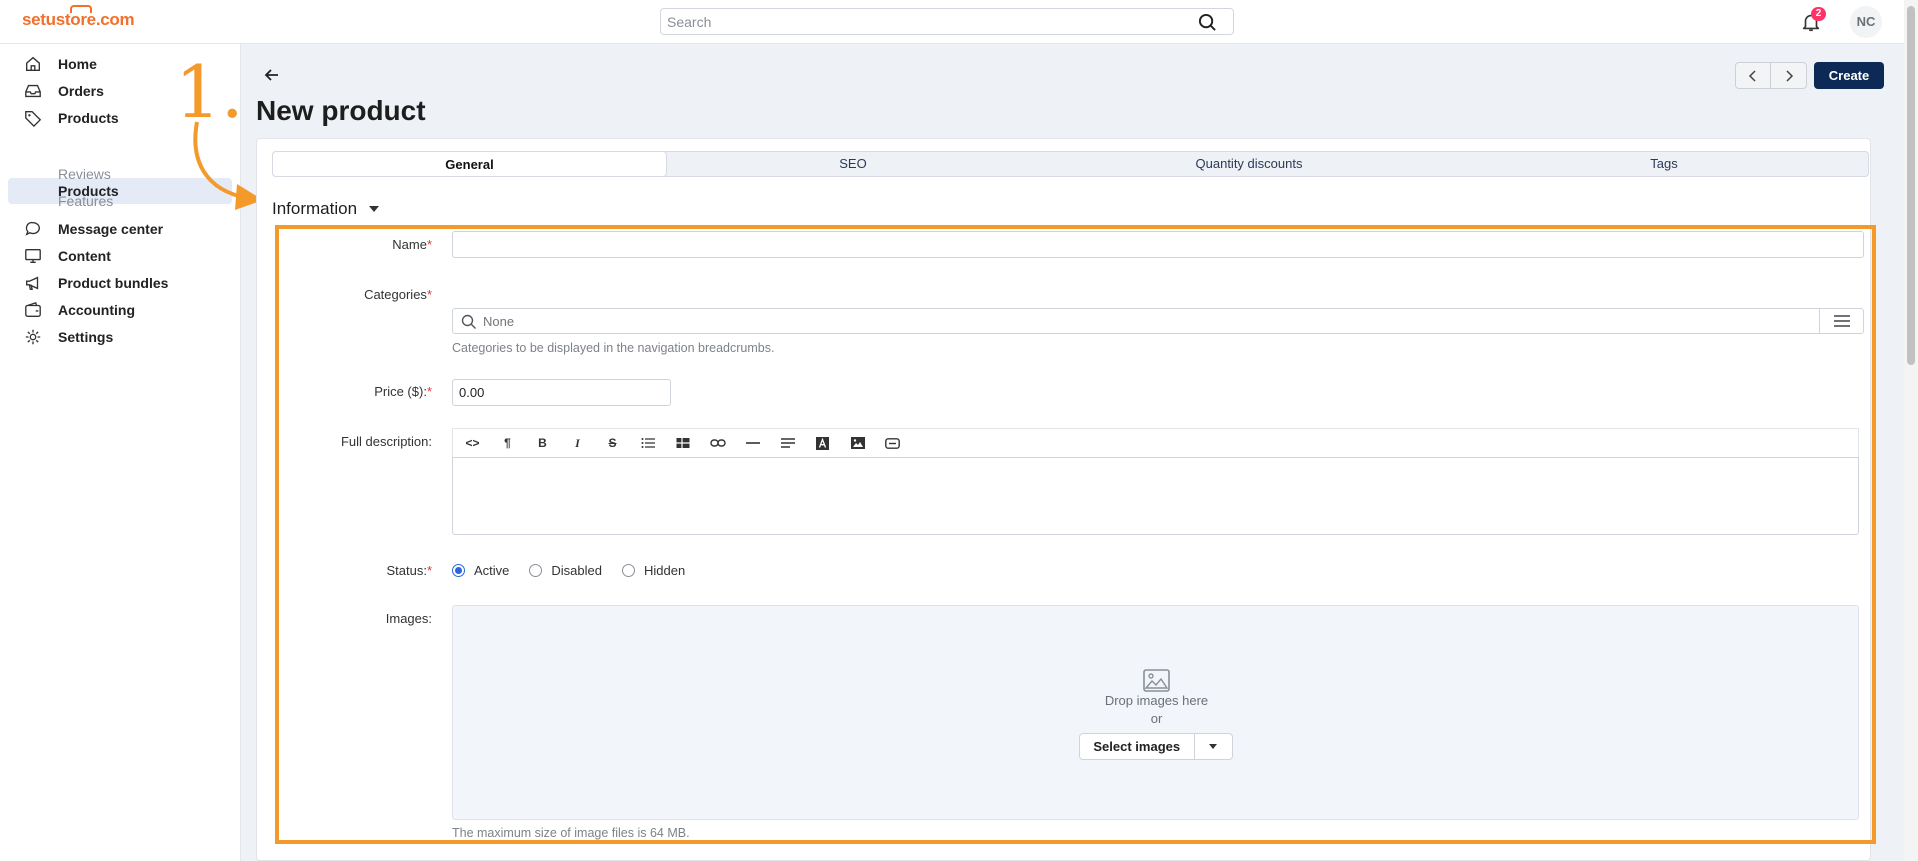 The width and height of the screenshot is (1918, 861). What do you see at coordinates (81, 91) in the screenshot?
I see `sidebar-item-label: Orders` at bounding box center [81, 91].